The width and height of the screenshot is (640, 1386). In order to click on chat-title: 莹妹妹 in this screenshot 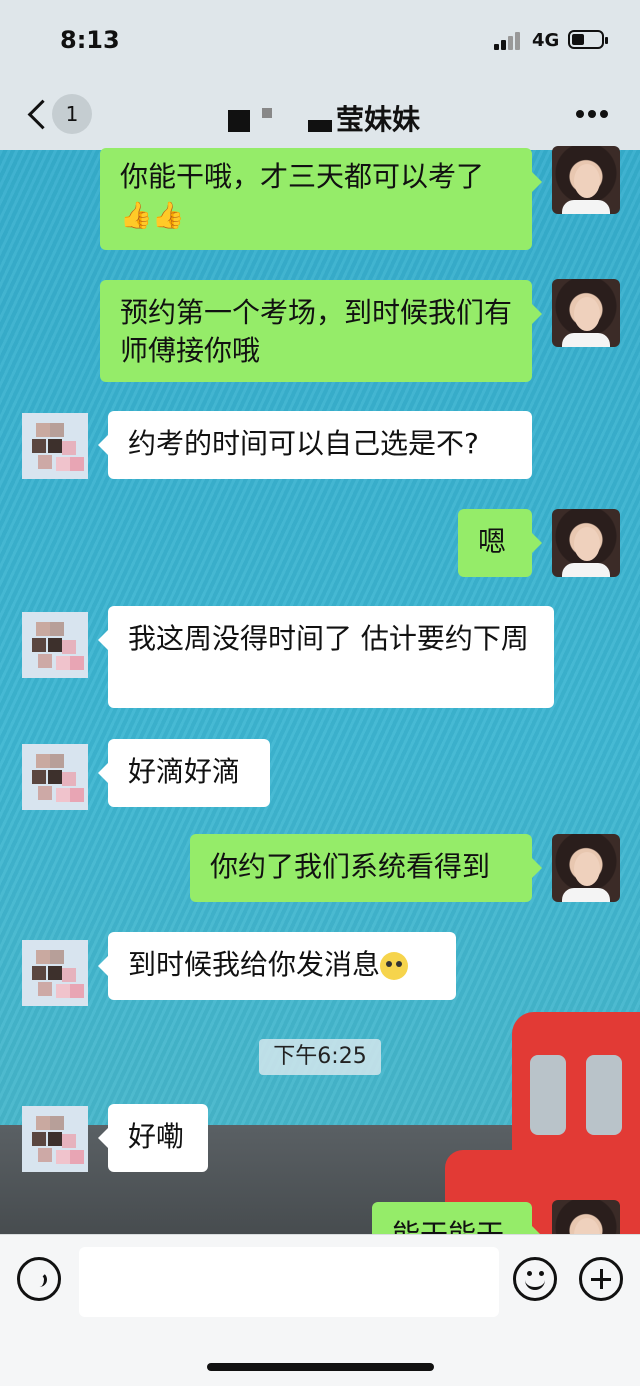, I will do `click(378, 119)`.